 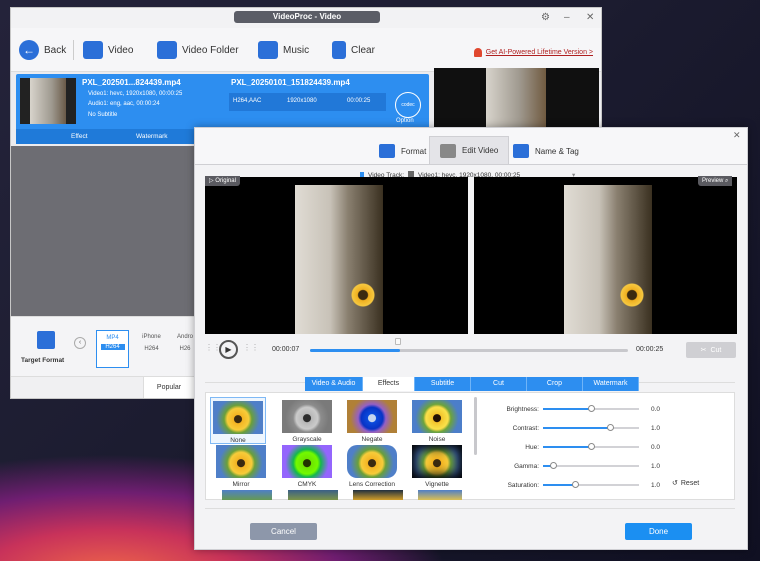 What do you see at coordinates (372, 484) in the screenshot?
I see `effect-lens-correction-label: Lens Correction` at bounding box center [372, 484].